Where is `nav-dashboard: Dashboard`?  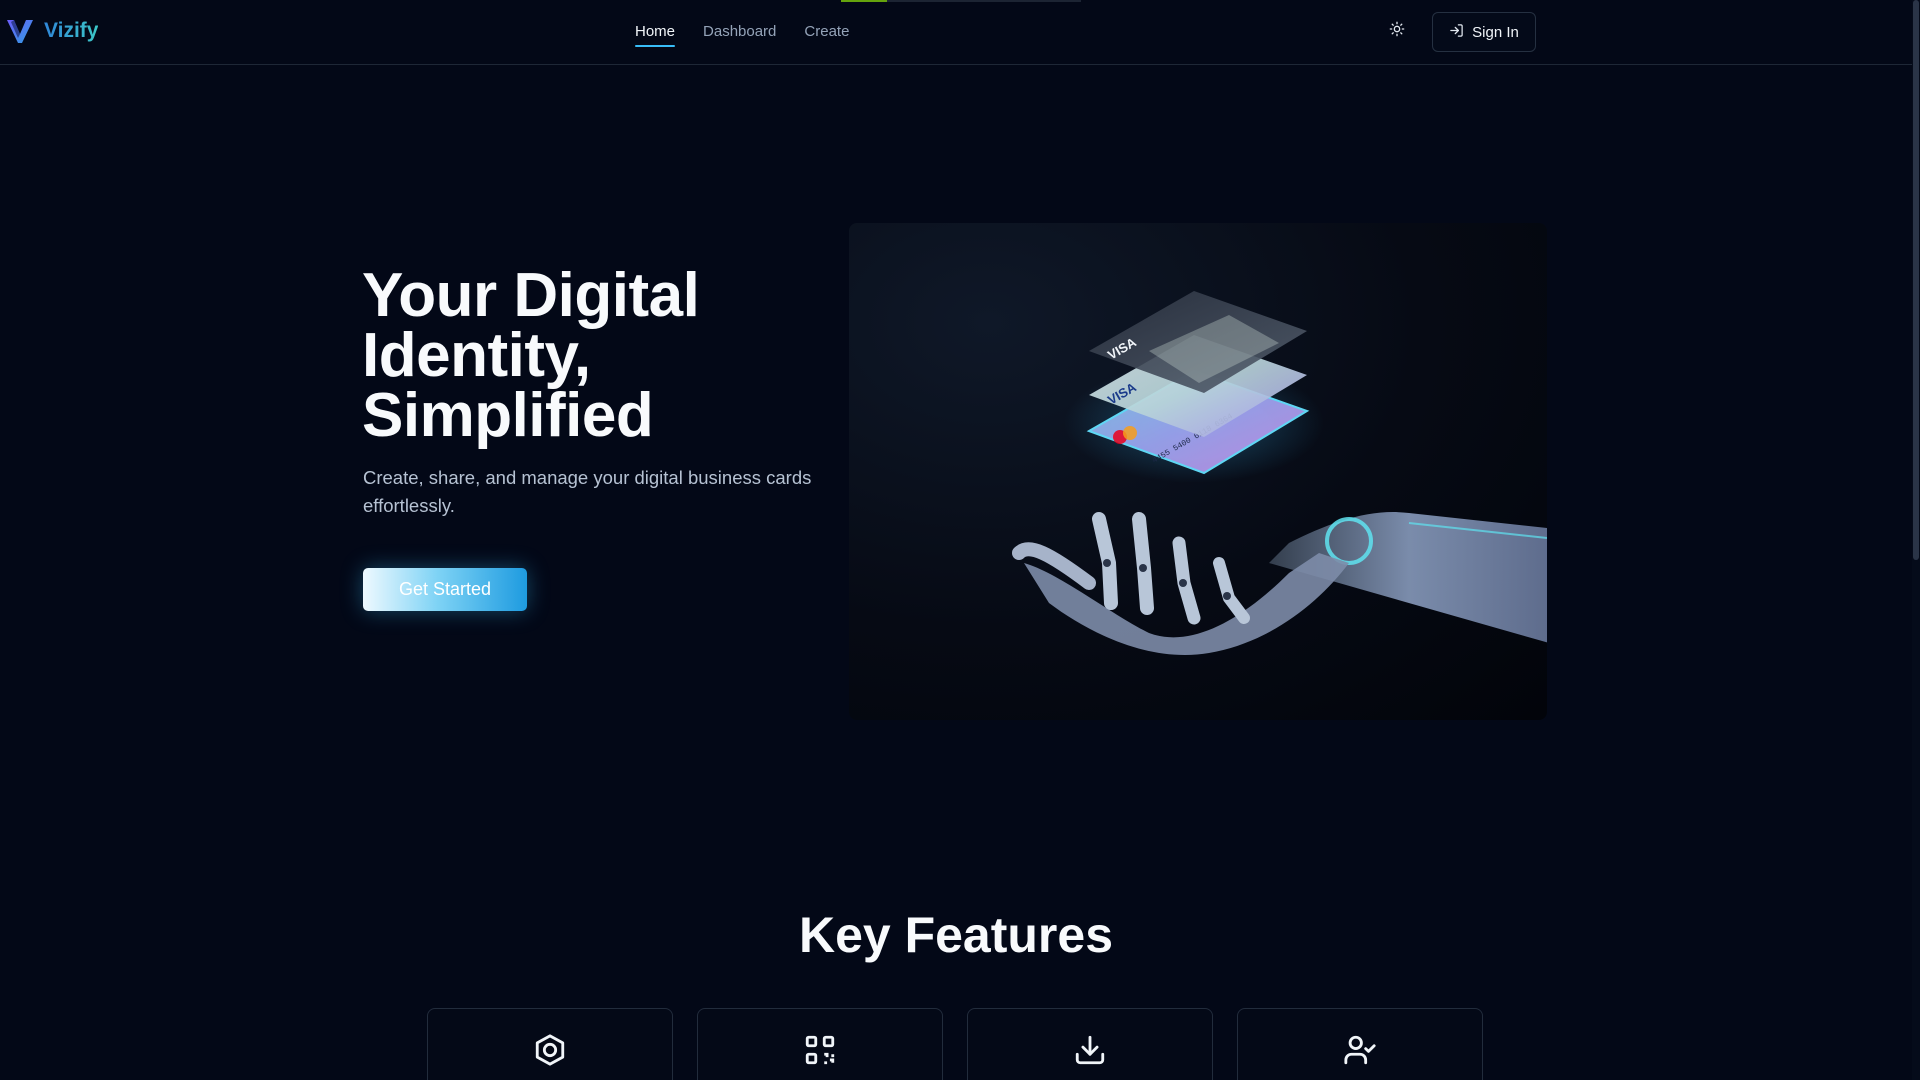 nav-dashboard: Dashboard is located at coordinates (739, 33).